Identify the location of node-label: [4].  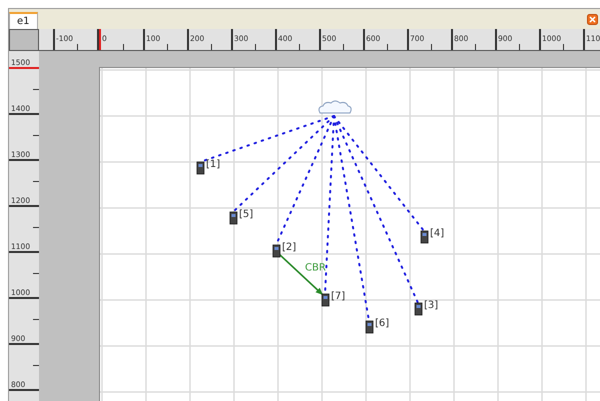
(437, 233).